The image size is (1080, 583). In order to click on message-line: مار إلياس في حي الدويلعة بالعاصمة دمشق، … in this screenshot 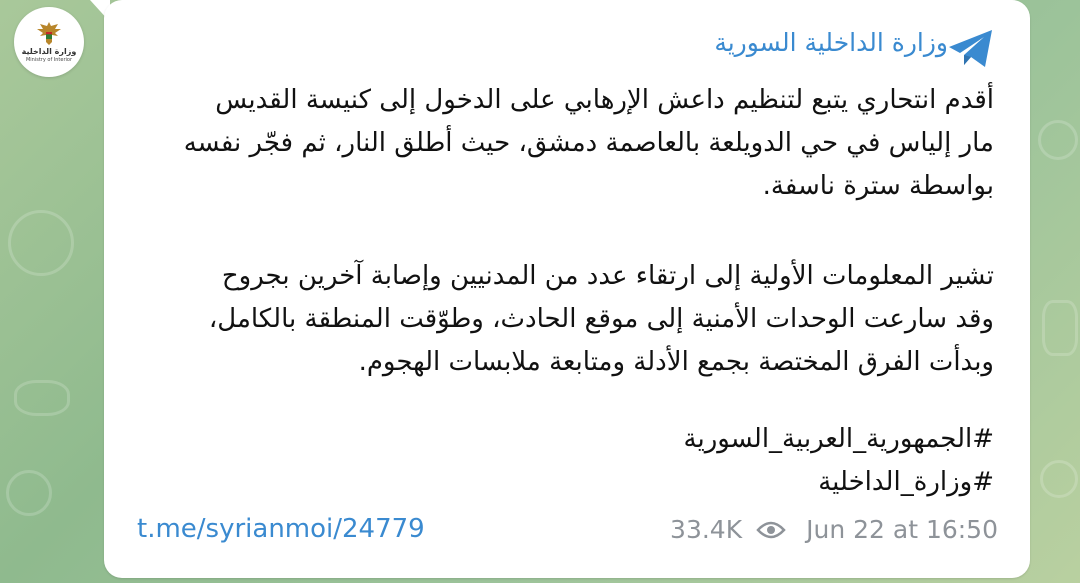, I will do `click(588, 143)`.